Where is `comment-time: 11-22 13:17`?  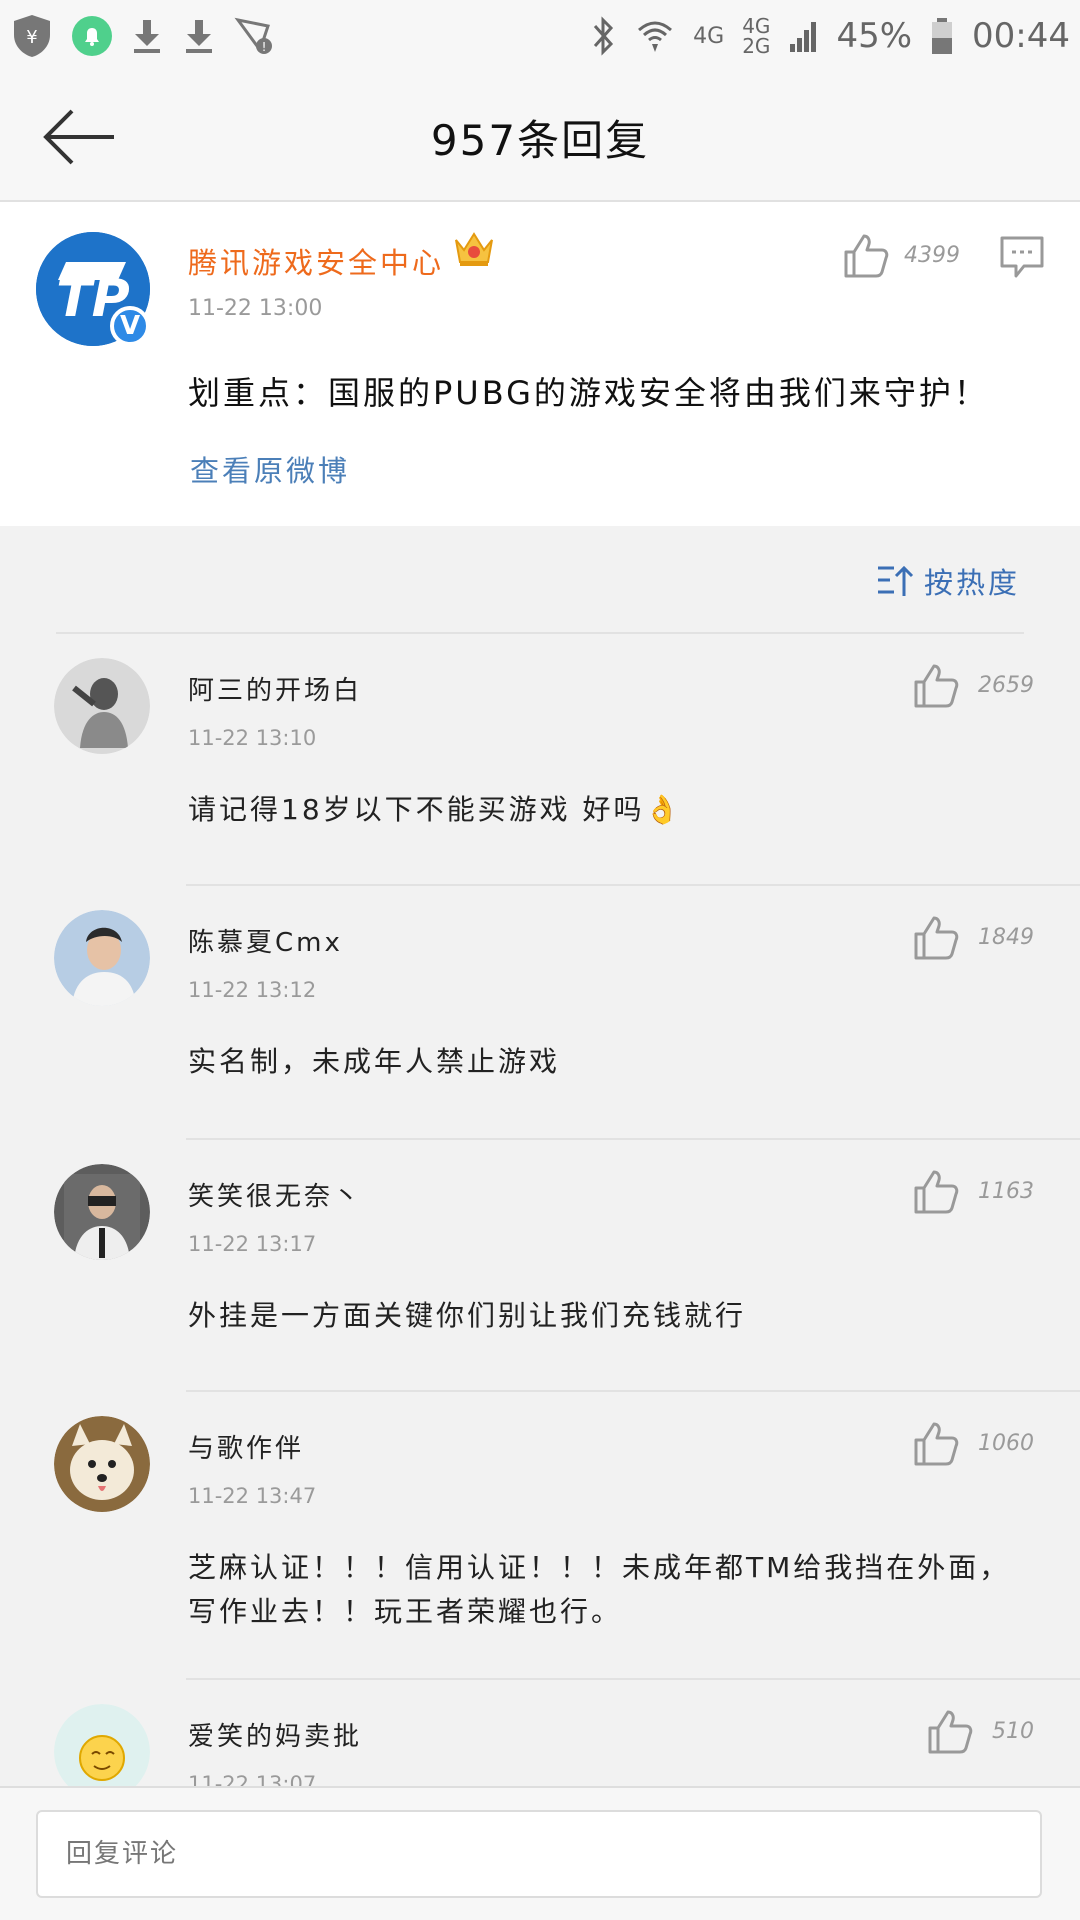 comment-time: 11-22 13:17 is located at coordinates (252, 1244).